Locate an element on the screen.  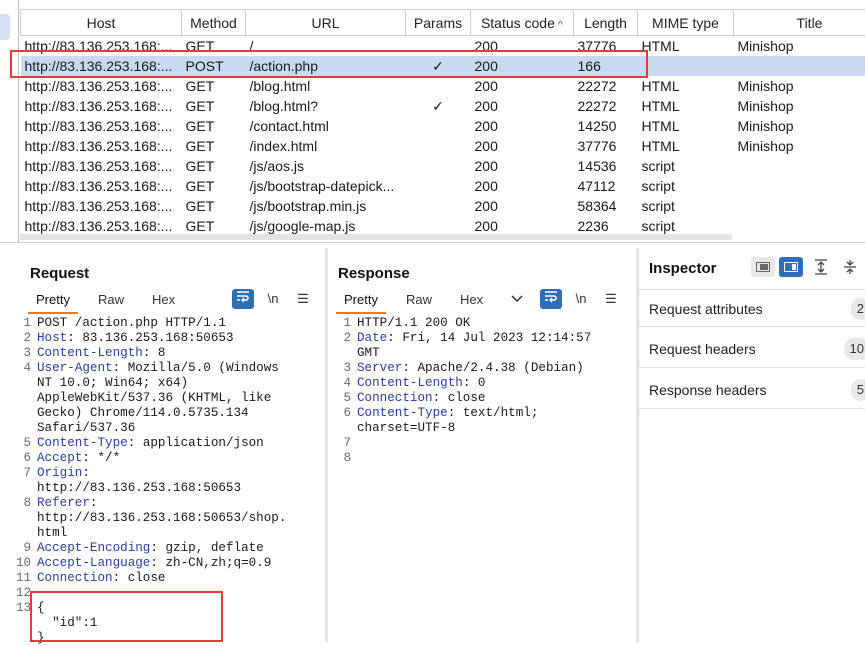
code-text: NT 10.0; Win64; x64) is located at coordinates (112, 383).